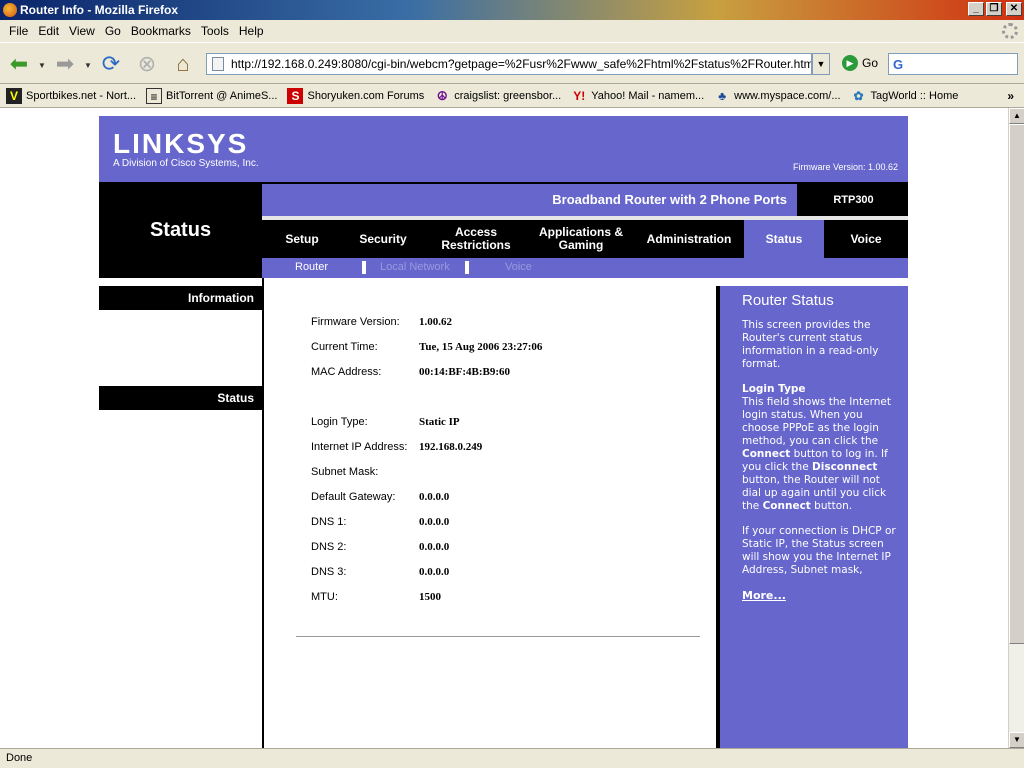  What do you see at coordinates (65, 64) in the screenshot?
I see `forward-arrow-icon: ➡` at bounding box center [65, 64].